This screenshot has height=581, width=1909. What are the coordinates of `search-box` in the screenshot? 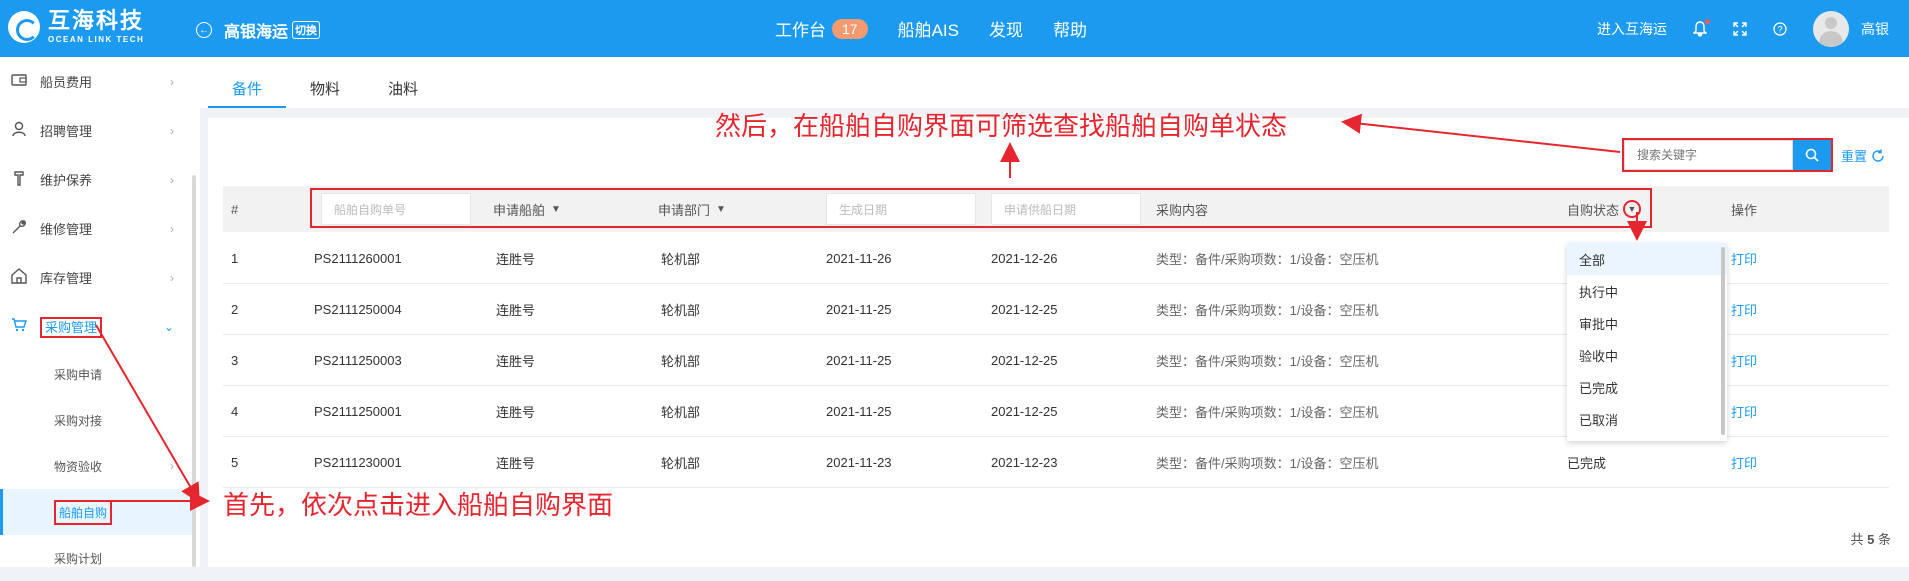 It's located at (1727, 155).